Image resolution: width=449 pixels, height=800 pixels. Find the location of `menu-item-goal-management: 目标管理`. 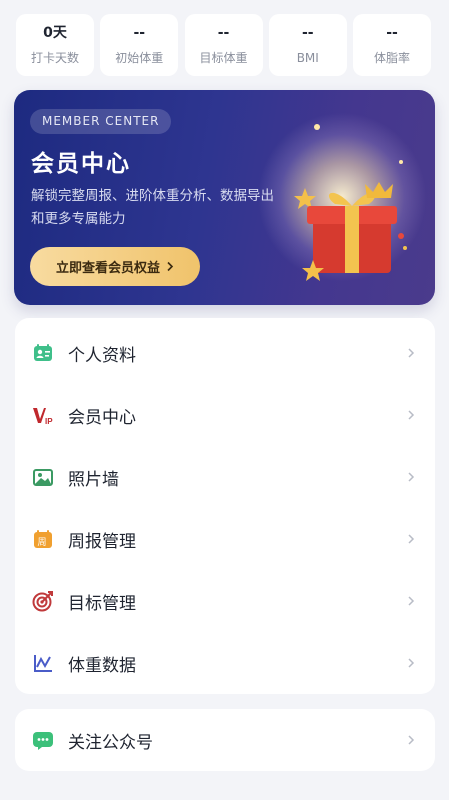

menu-item-goal-management: 目标管理 is located at coordinates (225, 601).